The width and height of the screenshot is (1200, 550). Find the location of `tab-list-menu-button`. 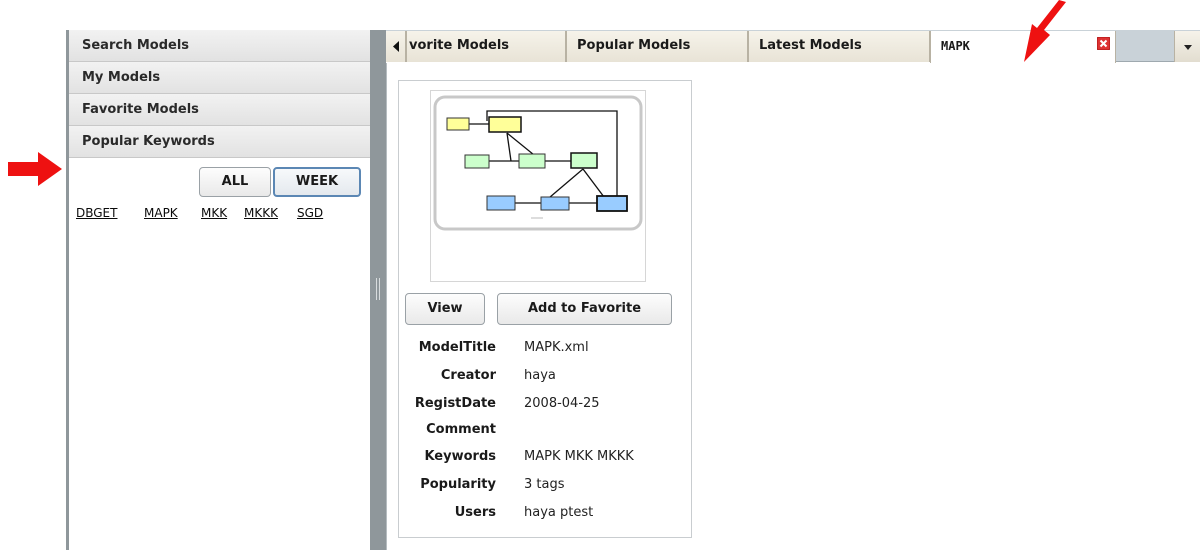

tab-list-menu-button is located at coordinates (1187, 46).